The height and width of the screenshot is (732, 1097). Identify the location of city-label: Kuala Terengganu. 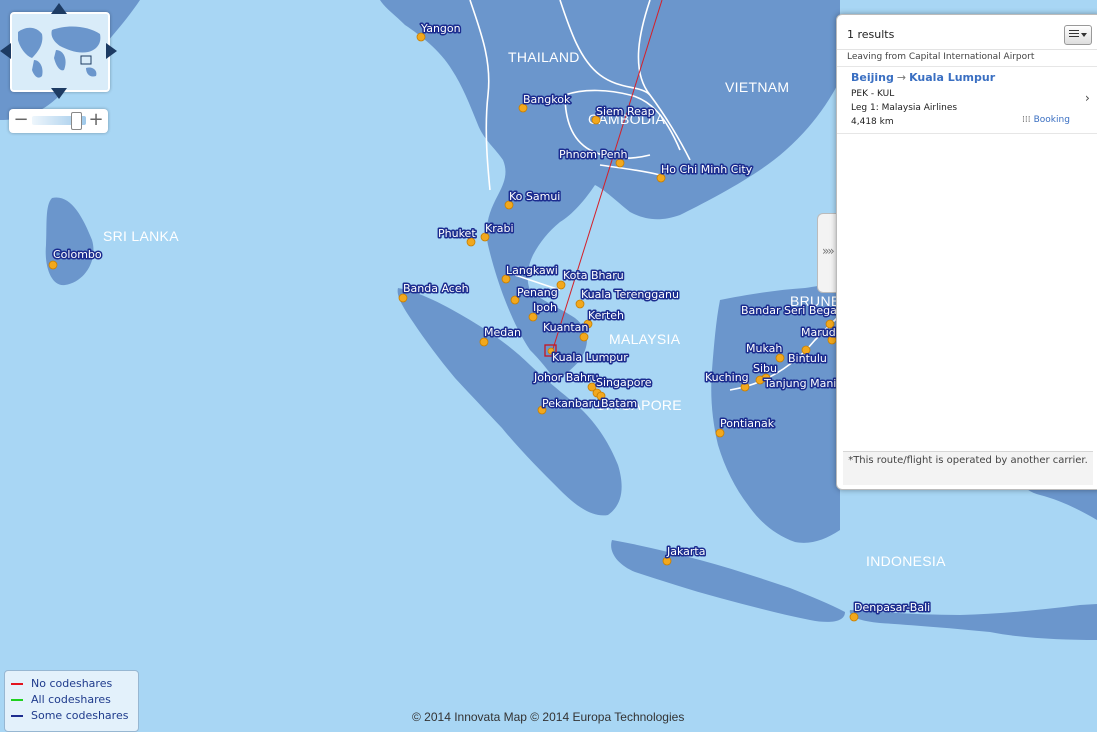
(630, 294).